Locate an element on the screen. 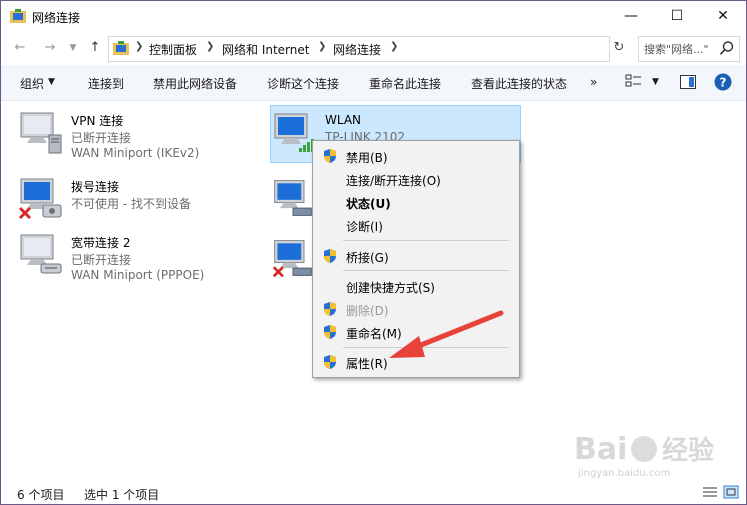  menu-item-label: 属性(R) is located at coordinates (367, 364).